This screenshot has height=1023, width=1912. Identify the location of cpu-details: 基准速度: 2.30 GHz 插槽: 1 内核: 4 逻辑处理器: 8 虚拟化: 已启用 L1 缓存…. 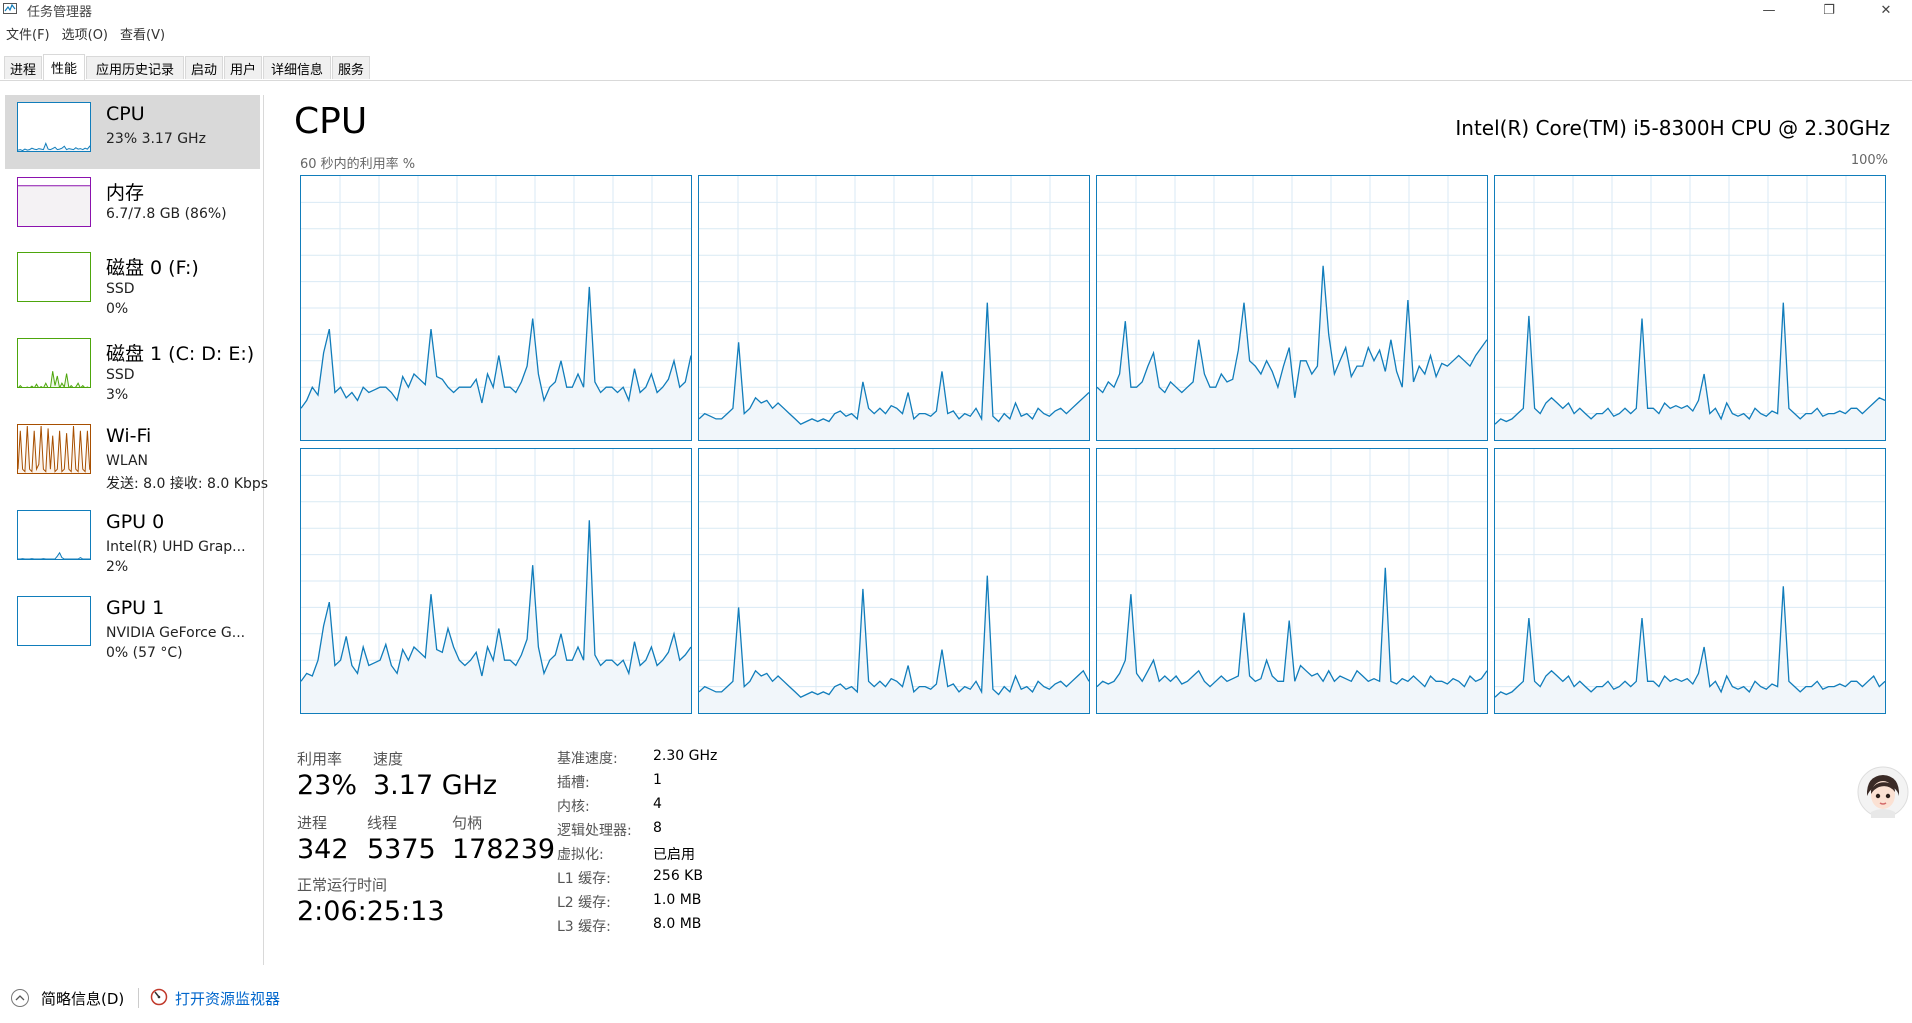
(637, 844).